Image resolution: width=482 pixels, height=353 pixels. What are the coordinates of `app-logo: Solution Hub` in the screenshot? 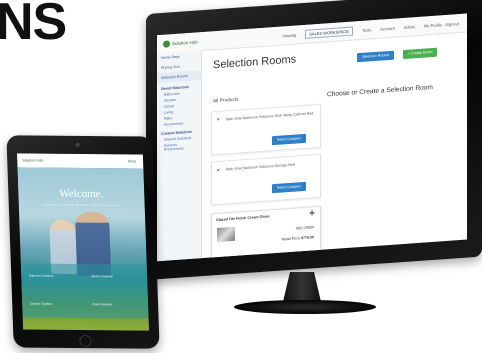 It's located at (180, 43).